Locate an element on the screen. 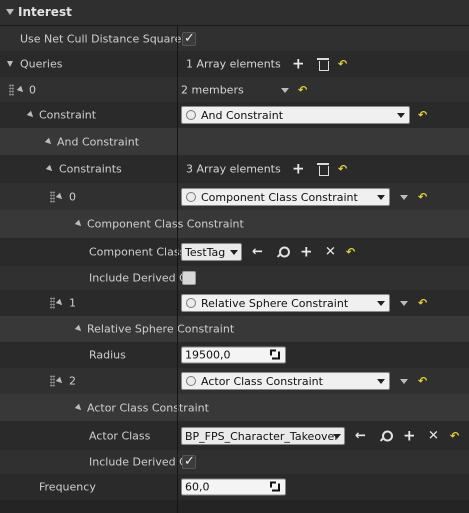 The height and width of the screenshot is (513, 469). select-value: BP_FPS_Character_Takeover is located at coordinates (262, 436).